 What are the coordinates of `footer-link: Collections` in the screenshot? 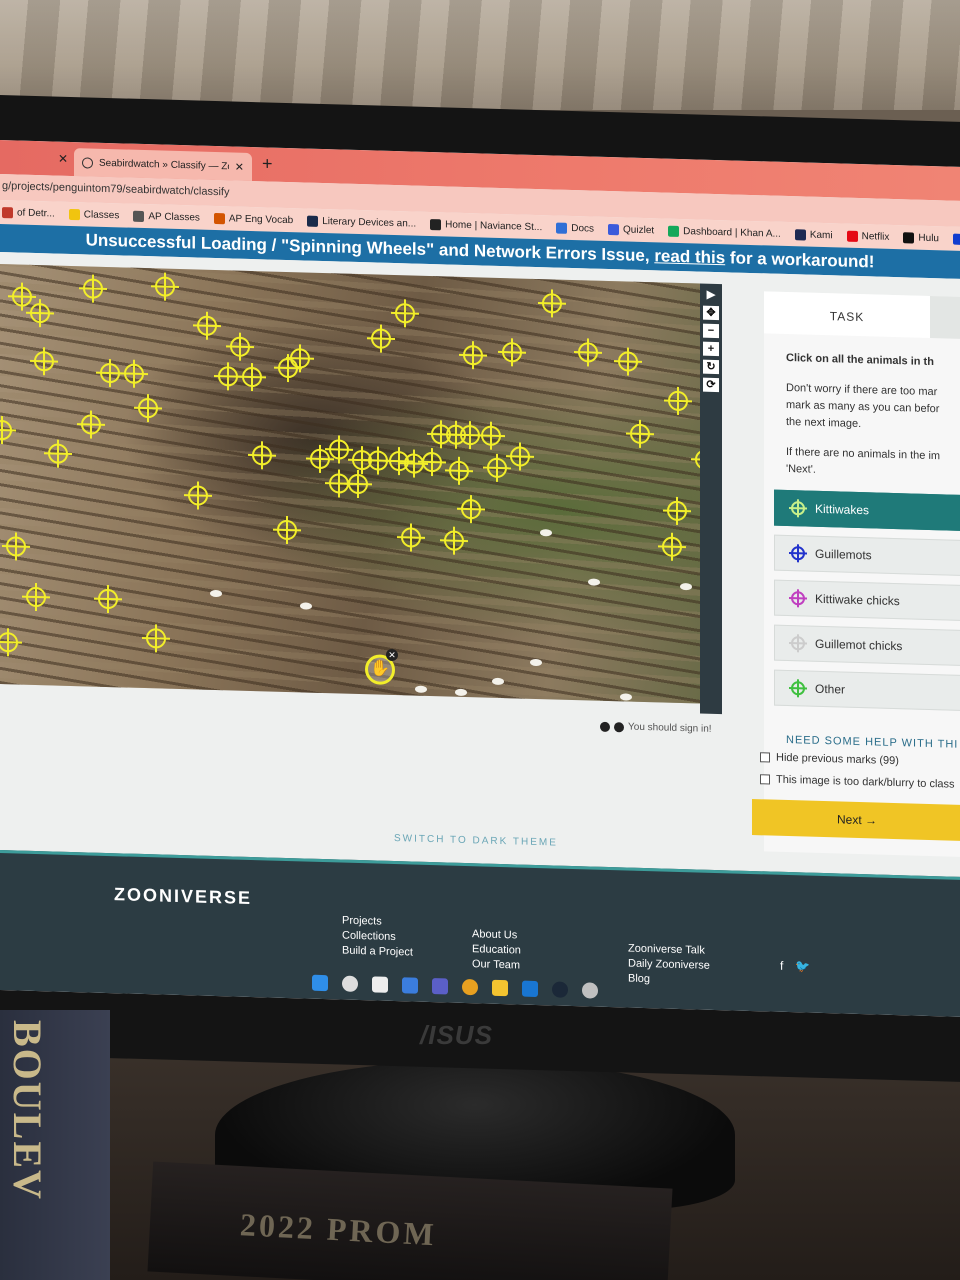 It's located at (377, 937).